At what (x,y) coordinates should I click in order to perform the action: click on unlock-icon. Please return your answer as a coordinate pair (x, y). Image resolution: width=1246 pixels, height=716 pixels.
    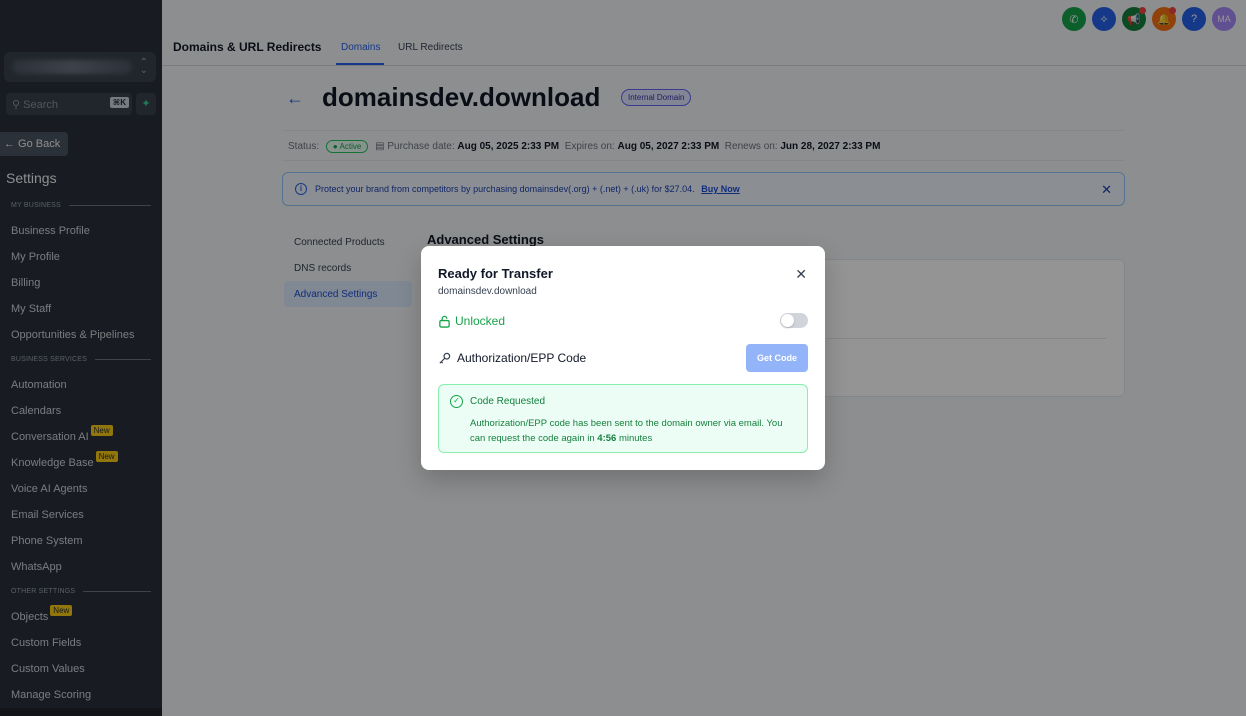
    Looking at the image, I should click on (444, 321).